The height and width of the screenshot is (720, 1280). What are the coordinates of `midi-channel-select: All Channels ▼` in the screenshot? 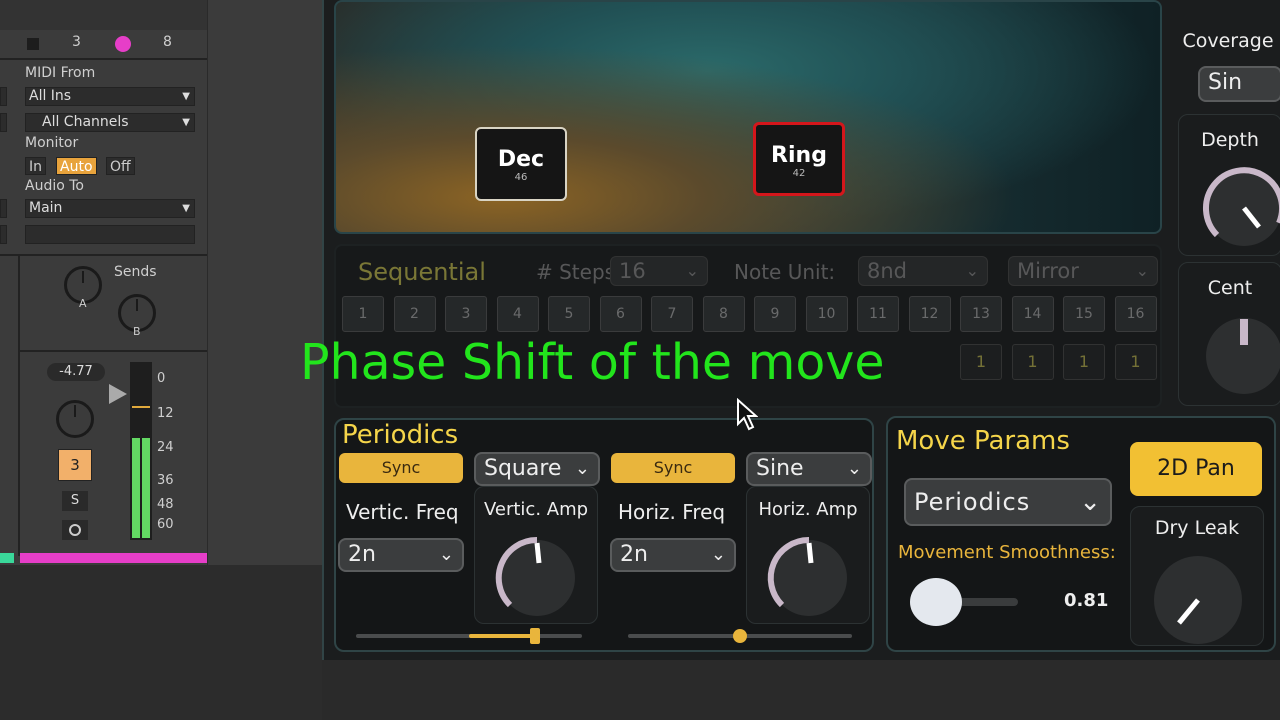 It's located at (110, 122).